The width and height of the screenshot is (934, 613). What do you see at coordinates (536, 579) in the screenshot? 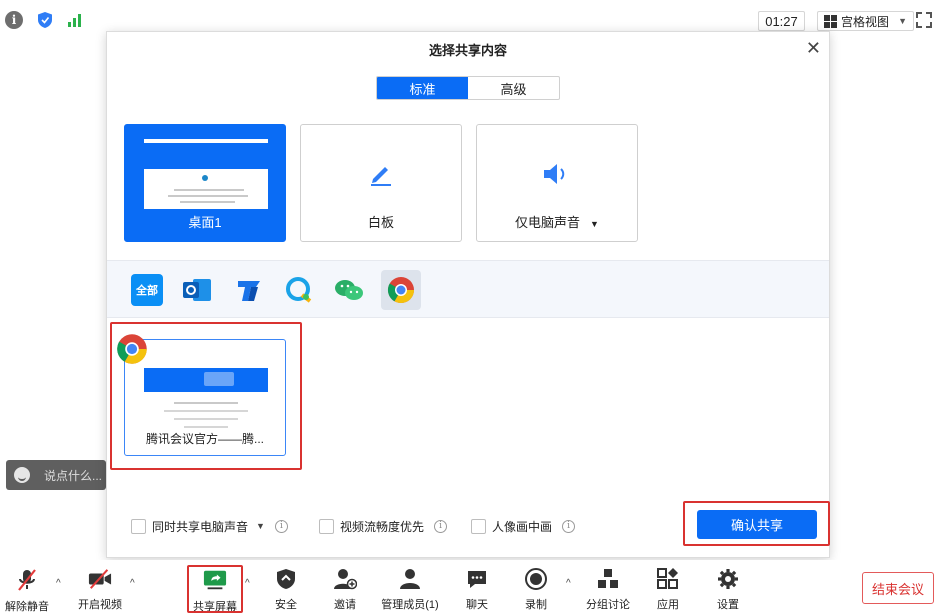
I see `record-icon` at bounding box center [536, 579].